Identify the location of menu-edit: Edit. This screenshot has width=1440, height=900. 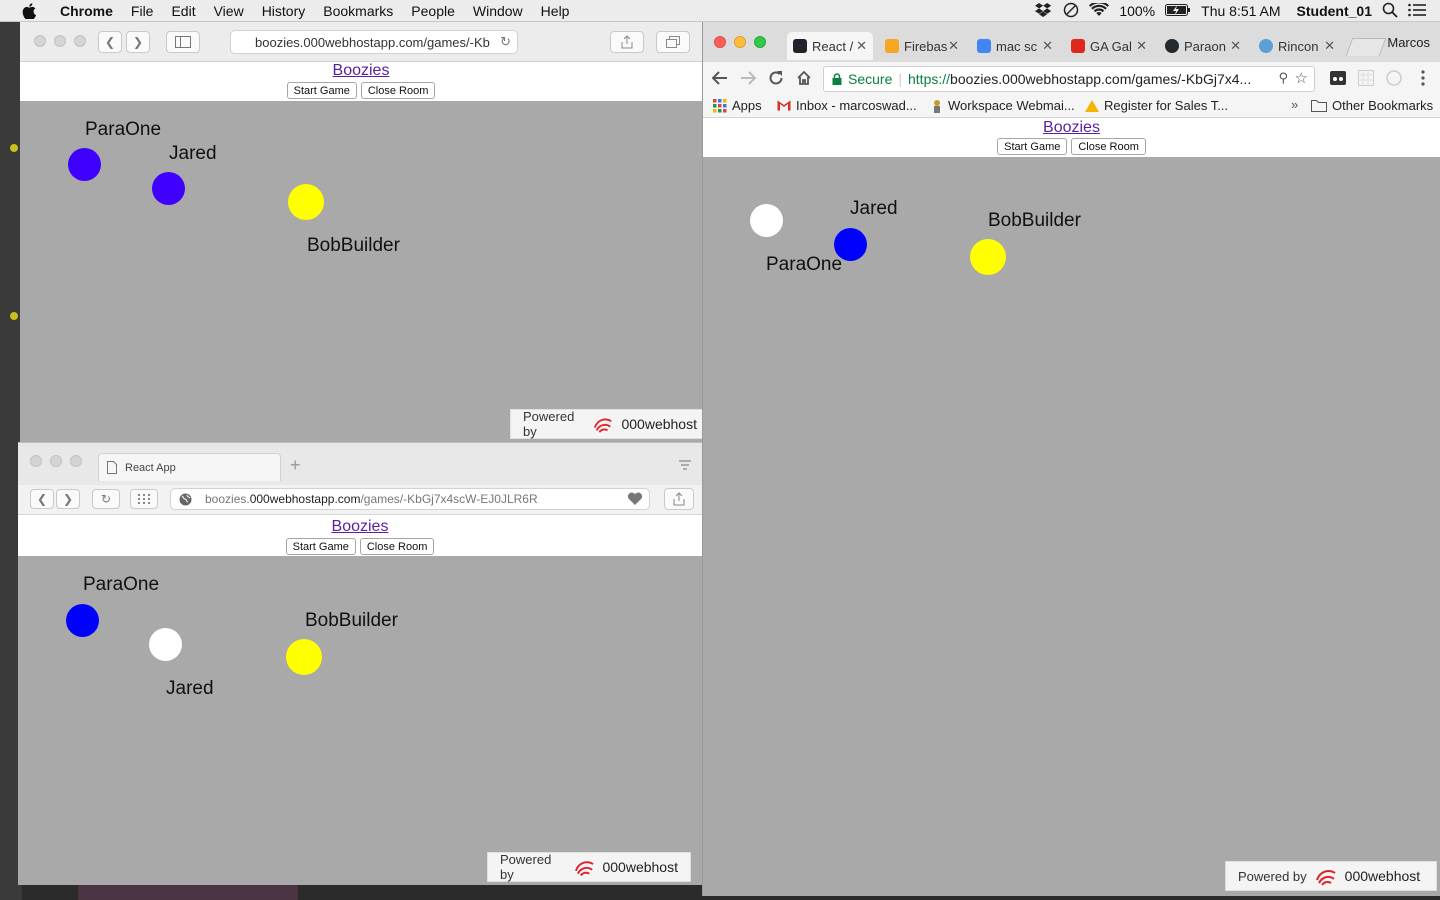
(183, 11).